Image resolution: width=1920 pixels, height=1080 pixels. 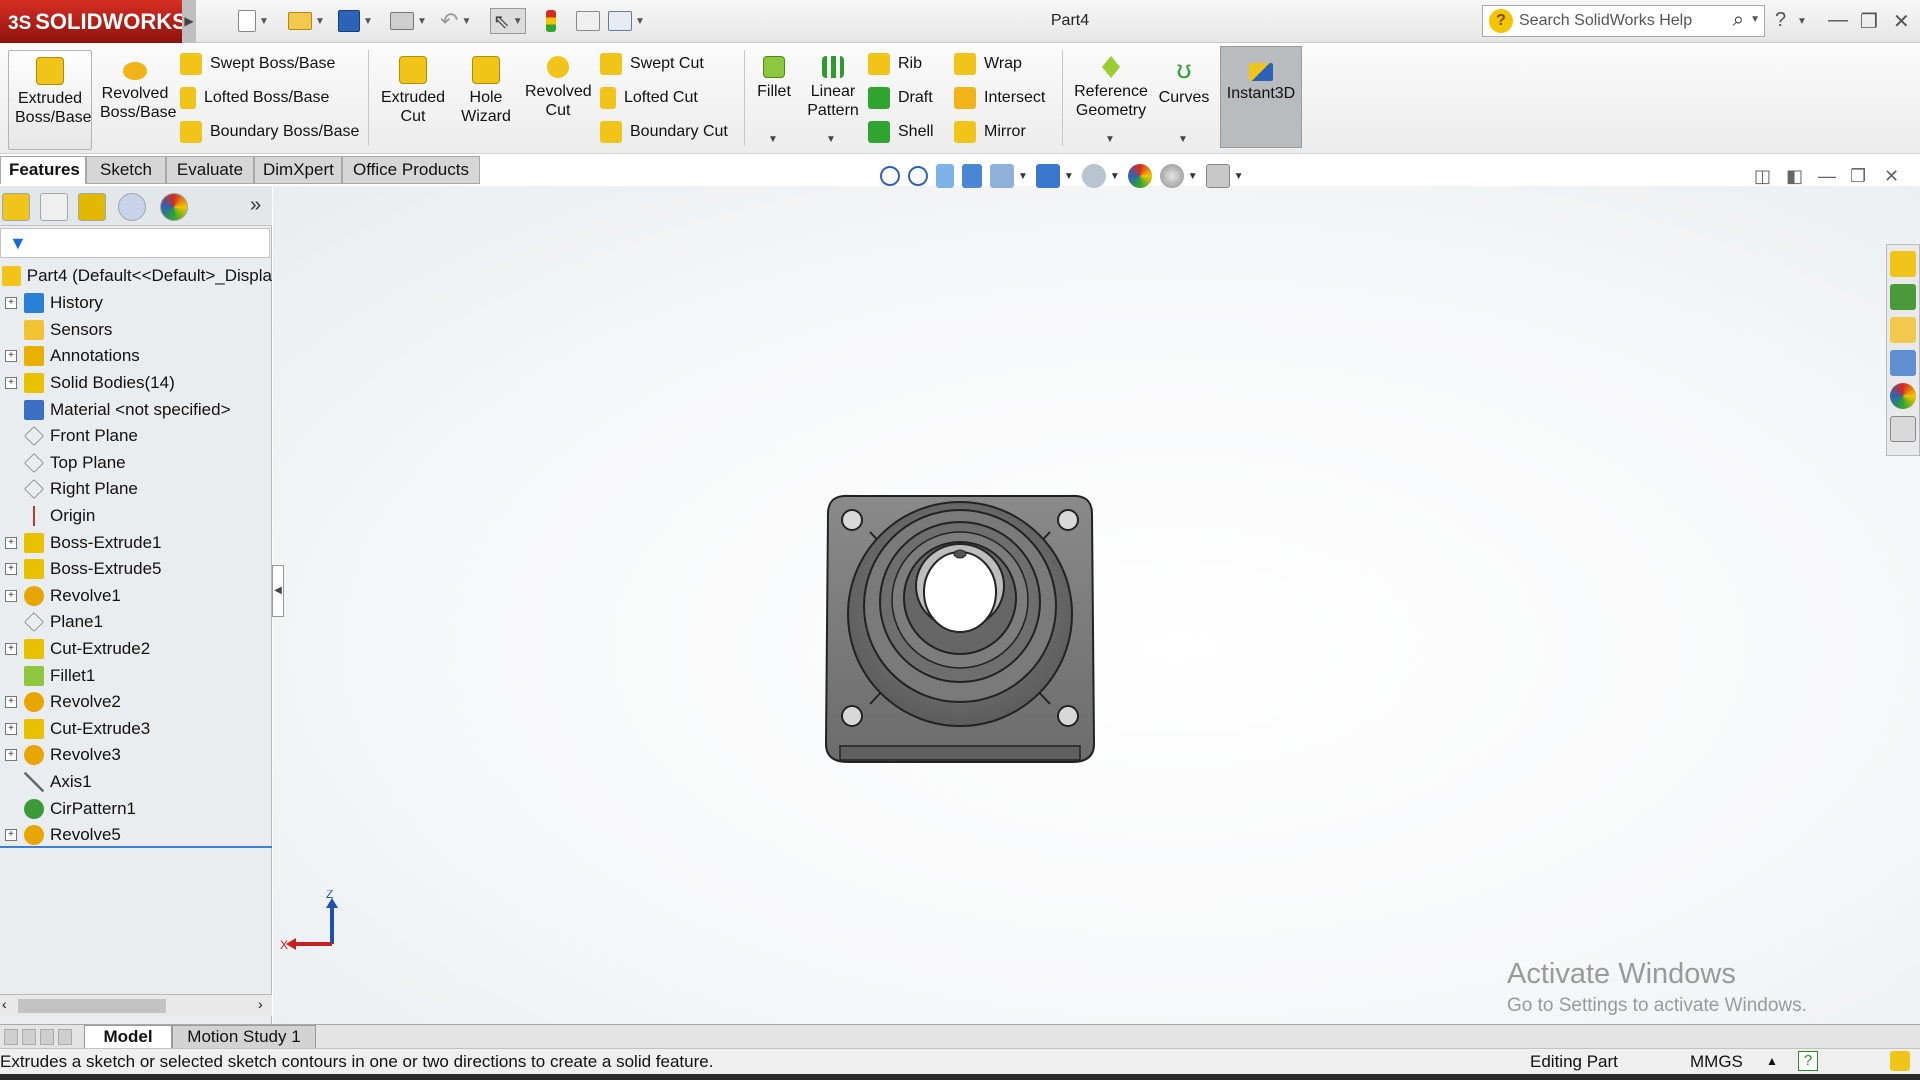 I want to click on extruded-boss-base-button: Extruded Boss/Base, so click(x=50, y=100).